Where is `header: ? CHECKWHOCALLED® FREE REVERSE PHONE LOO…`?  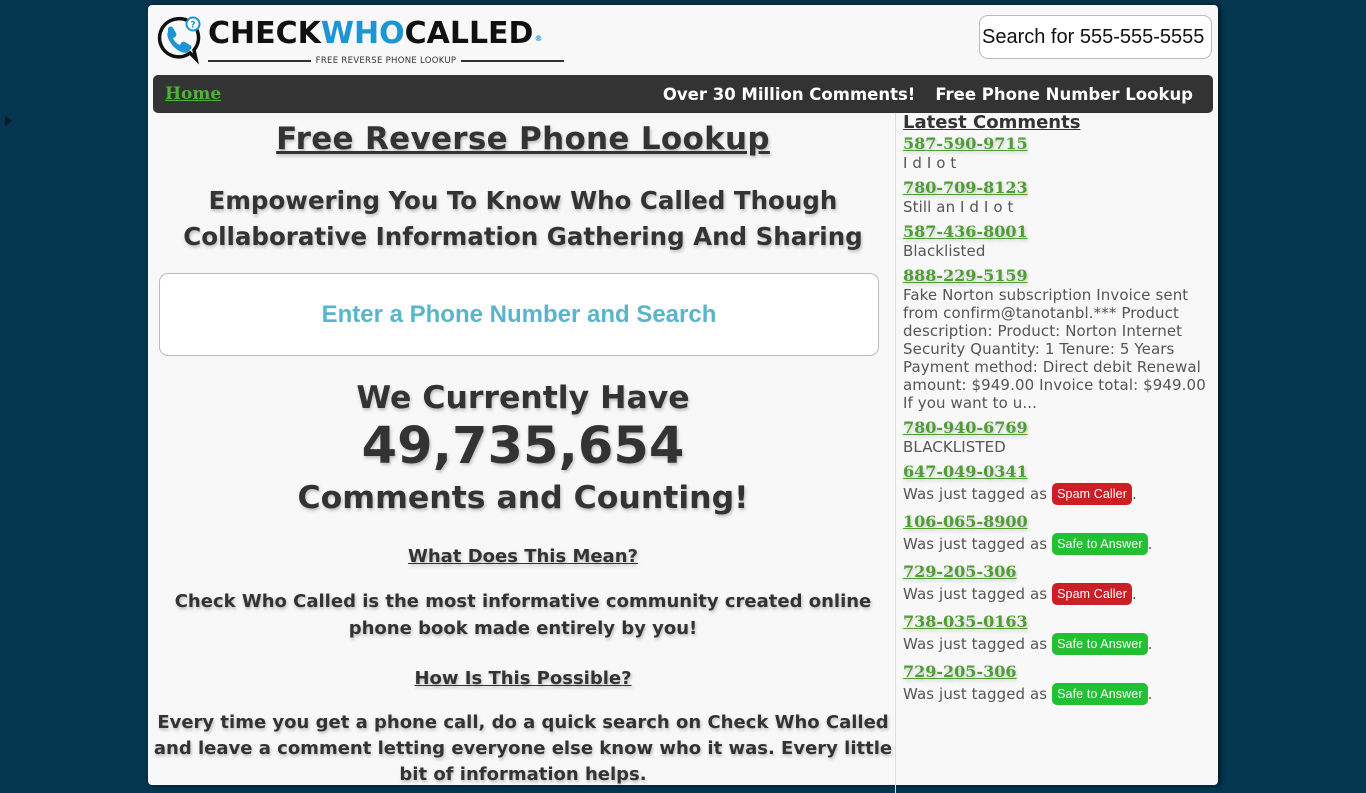 header: ? CHECKWHOCALLED® FREE REVERSE PHONE LOO… is located at coordinates (683, 40).